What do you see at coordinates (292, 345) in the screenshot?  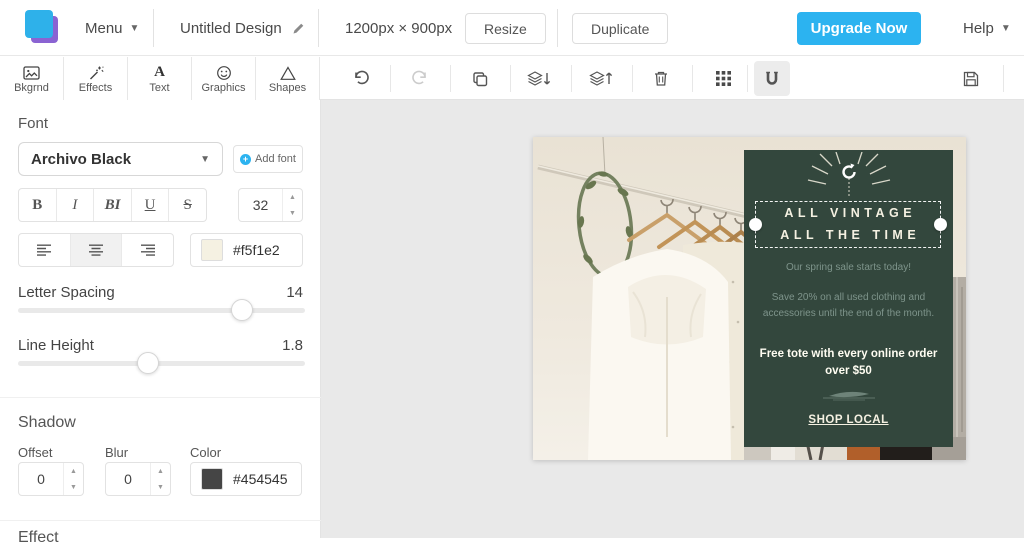 I see `line-height-value: 1.8` at bounding box center [292, 345].